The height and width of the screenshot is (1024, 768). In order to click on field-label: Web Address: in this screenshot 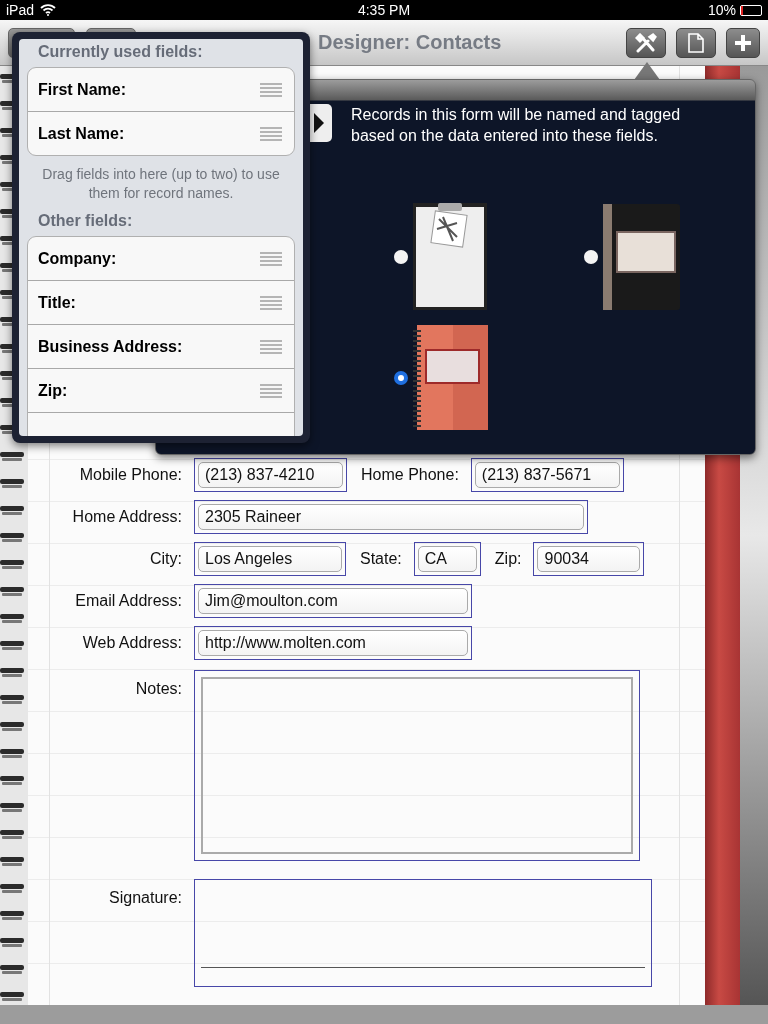, I will do `click(131, 643)`.